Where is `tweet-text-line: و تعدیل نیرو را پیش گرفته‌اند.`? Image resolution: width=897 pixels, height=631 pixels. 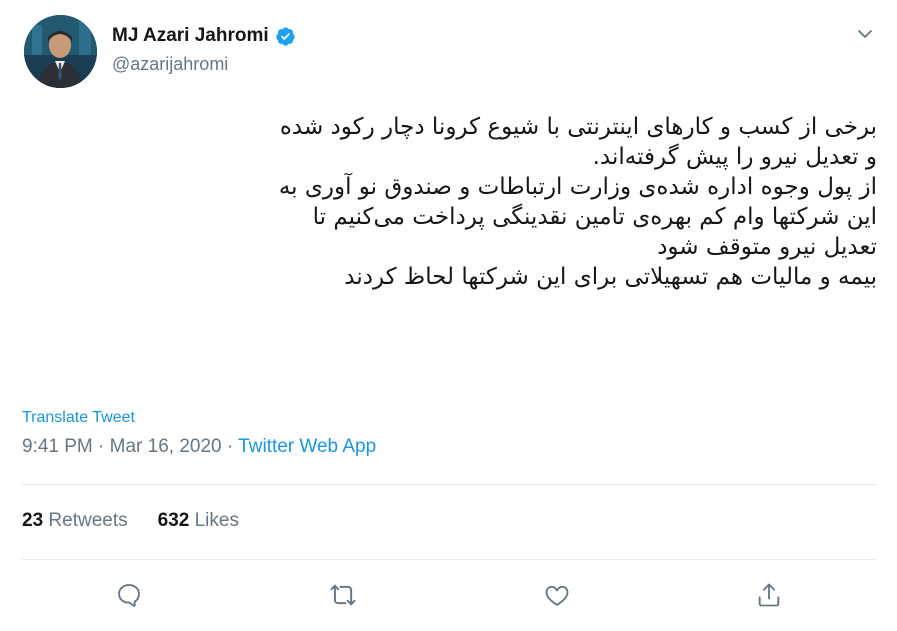
tweet-text-line: و تعدیل نیرو را پیش گرفته‌اند. is located at coordinates (734, 157).